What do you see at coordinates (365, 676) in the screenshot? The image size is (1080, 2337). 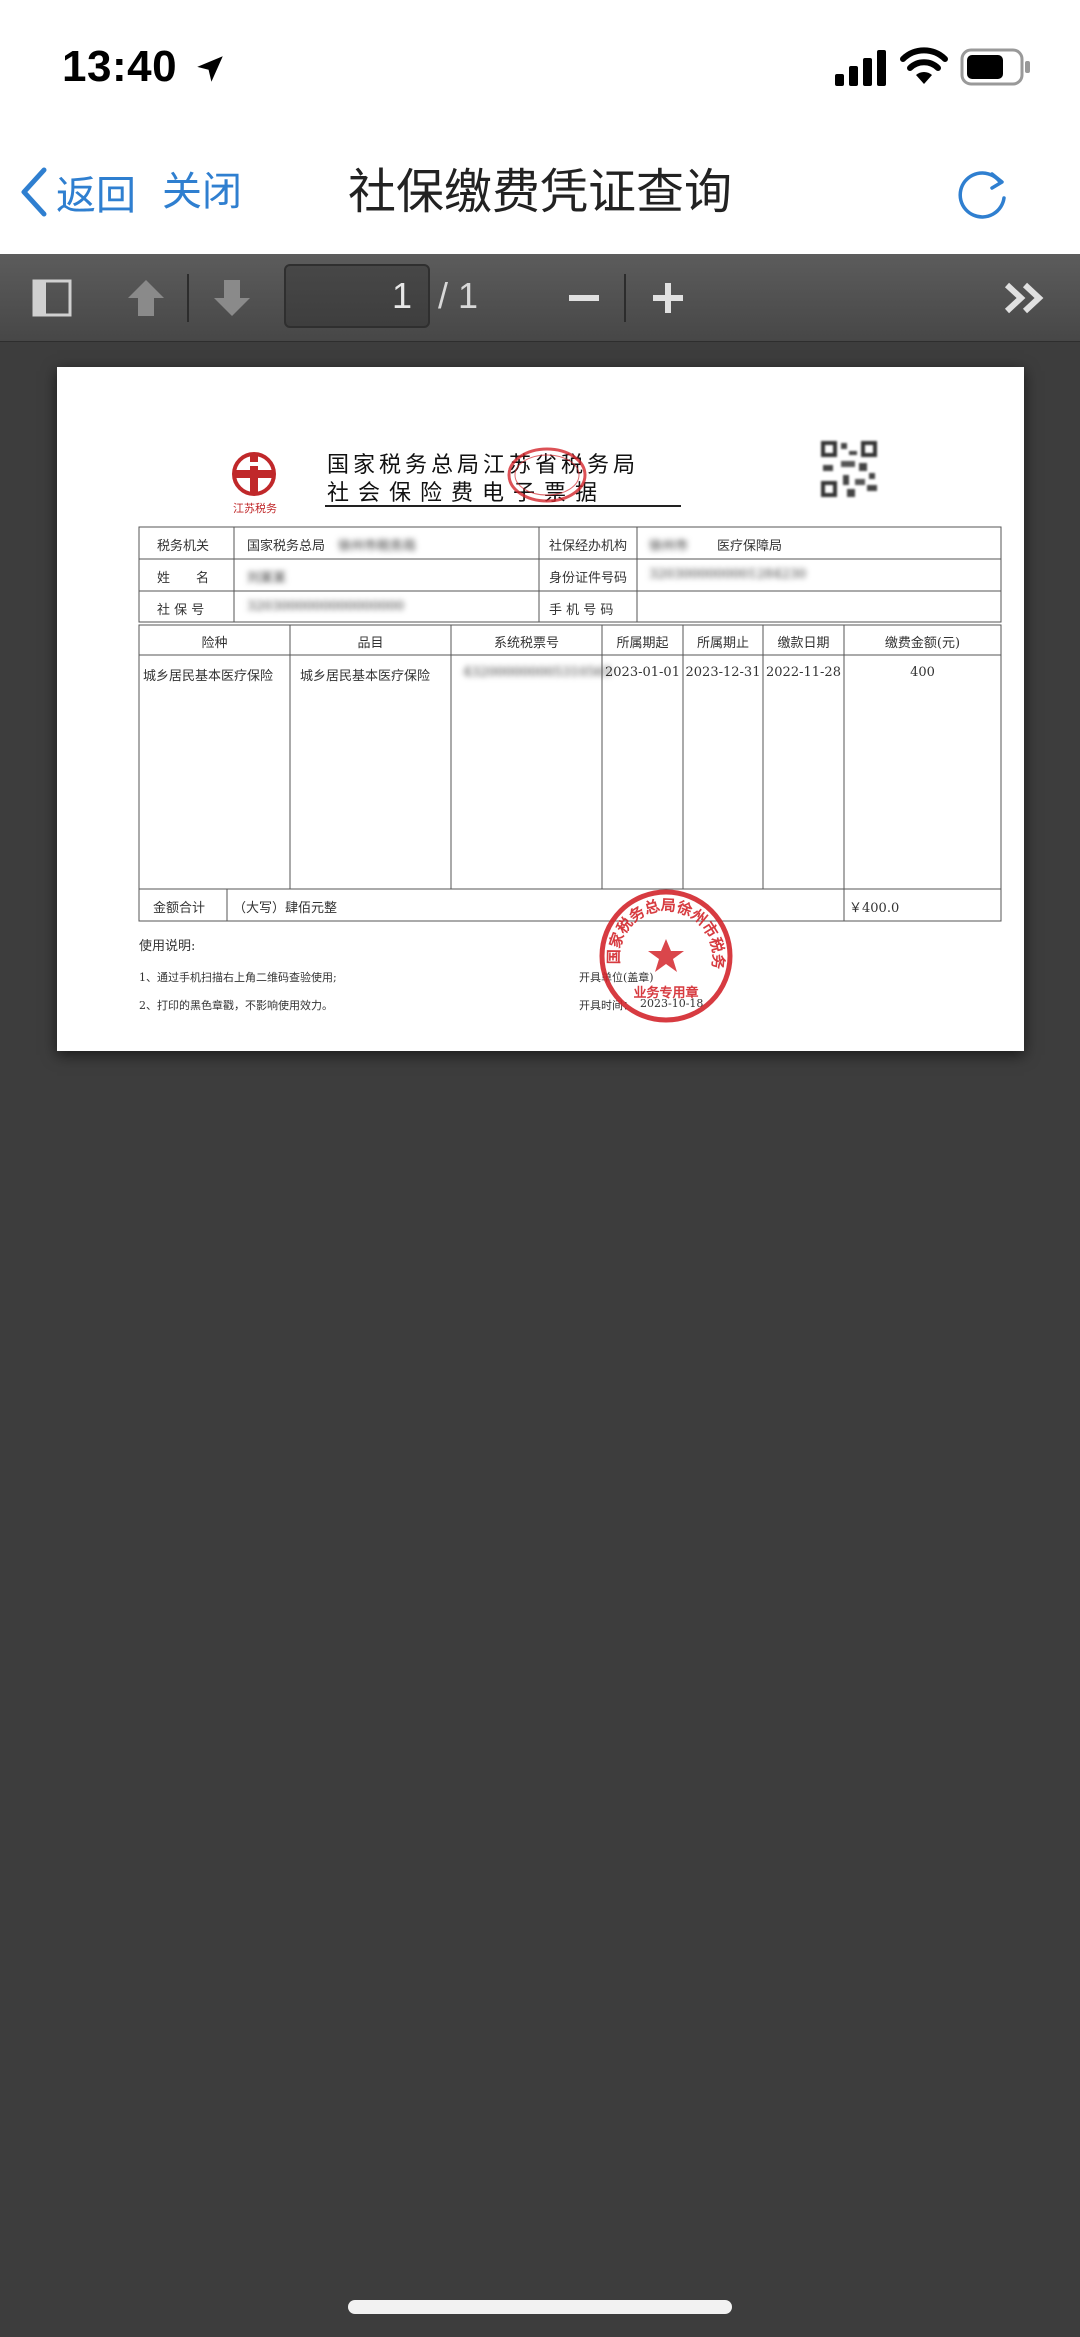 I see `table-cell-item: 城乡居民基本医疗保险` at bounding box center [365, 676].